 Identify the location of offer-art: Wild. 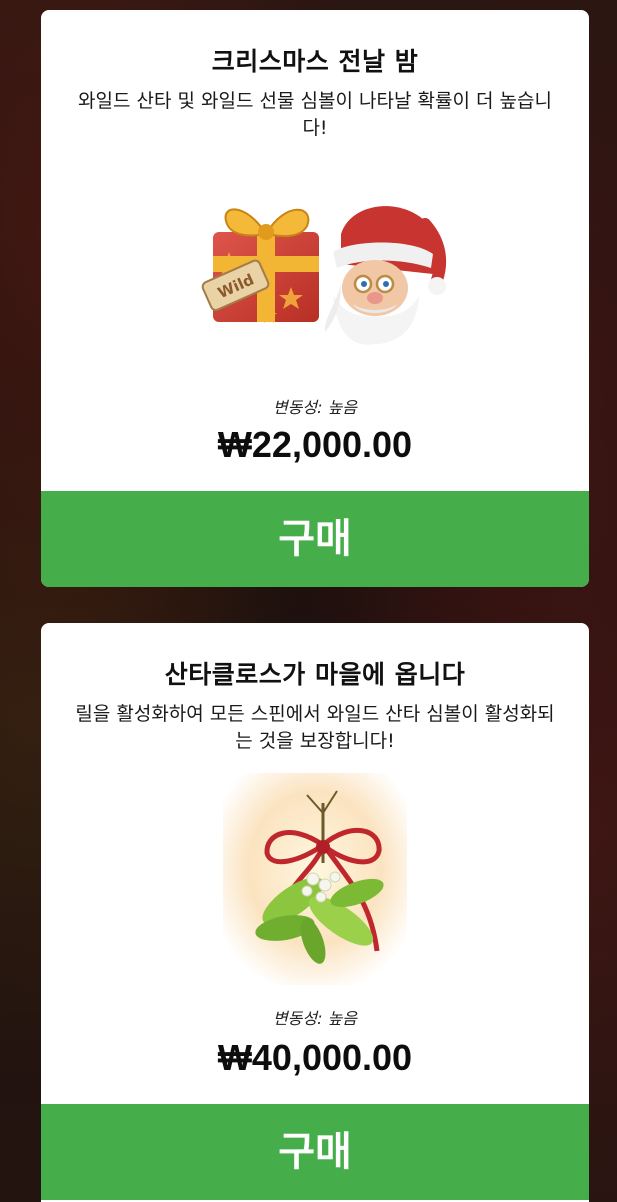
(315, 272).